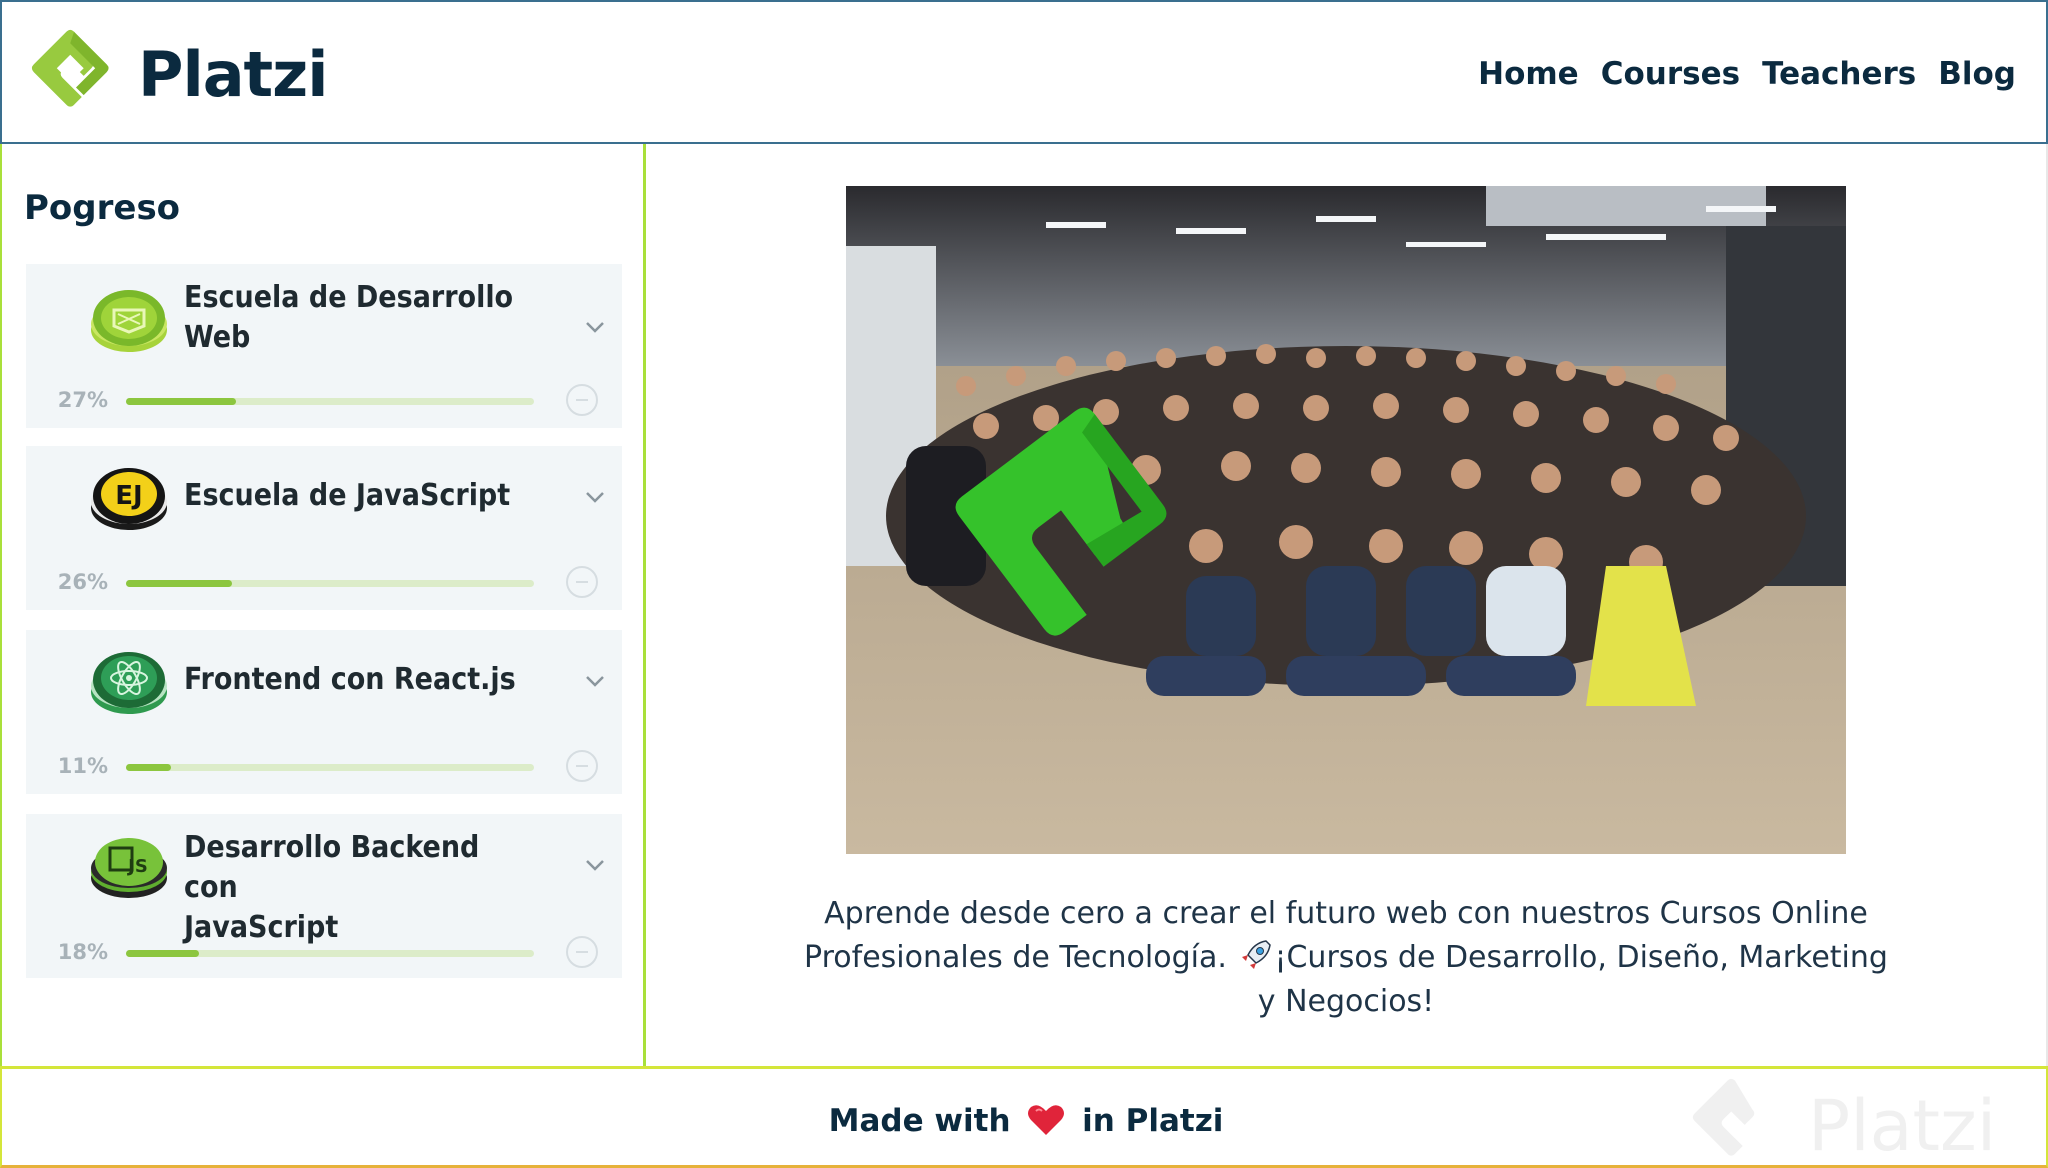  I want to click on main-nav: Home Courses Teachers Blog, so click(1736, 74).